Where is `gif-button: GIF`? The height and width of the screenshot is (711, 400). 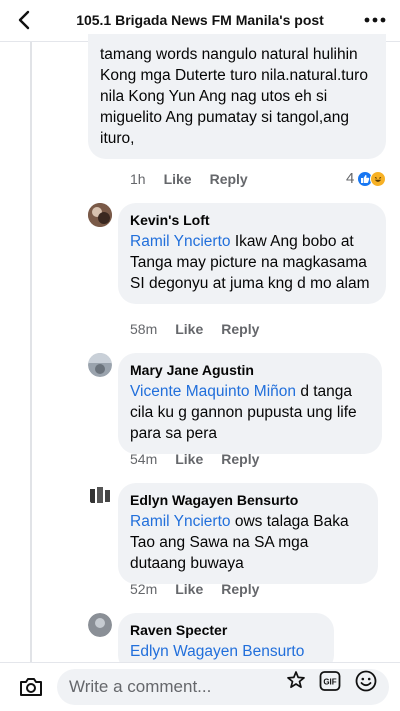
gif-button: GIF is located at coordinates (330, 681).